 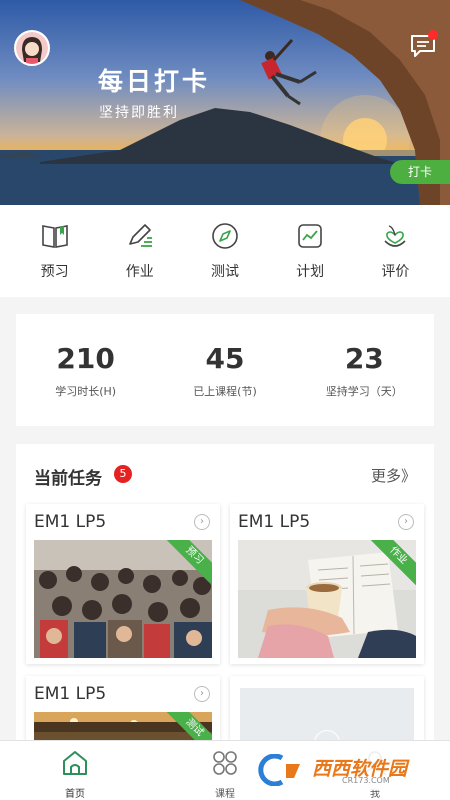 I want to click on compass-icon, so click(x=225, y=236).